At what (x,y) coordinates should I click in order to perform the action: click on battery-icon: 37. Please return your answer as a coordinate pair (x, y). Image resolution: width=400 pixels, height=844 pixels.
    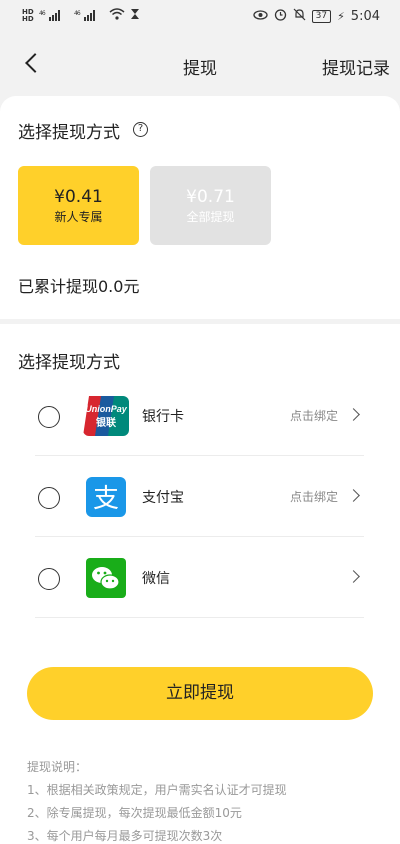
    Looking at the image, I should click on (321, 16).